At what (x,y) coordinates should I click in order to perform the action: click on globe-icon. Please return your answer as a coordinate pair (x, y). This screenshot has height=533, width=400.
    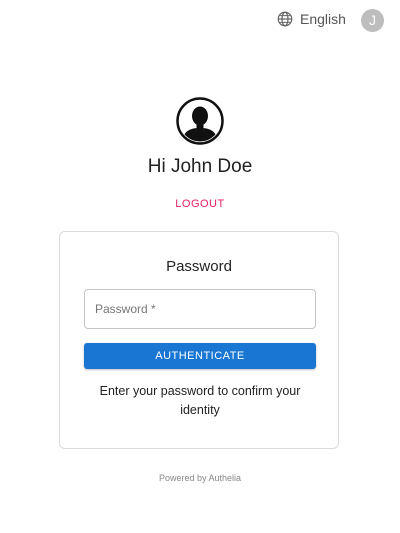
    Looking at the image, I should click on (285, 19).